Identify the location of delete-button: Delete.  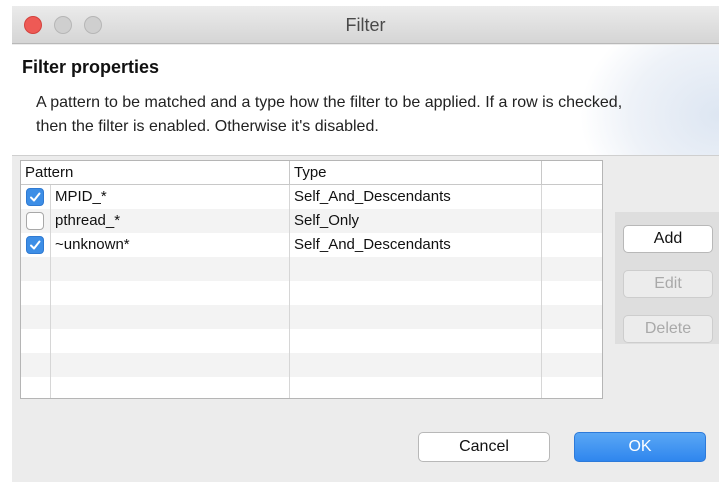
(668, 329).